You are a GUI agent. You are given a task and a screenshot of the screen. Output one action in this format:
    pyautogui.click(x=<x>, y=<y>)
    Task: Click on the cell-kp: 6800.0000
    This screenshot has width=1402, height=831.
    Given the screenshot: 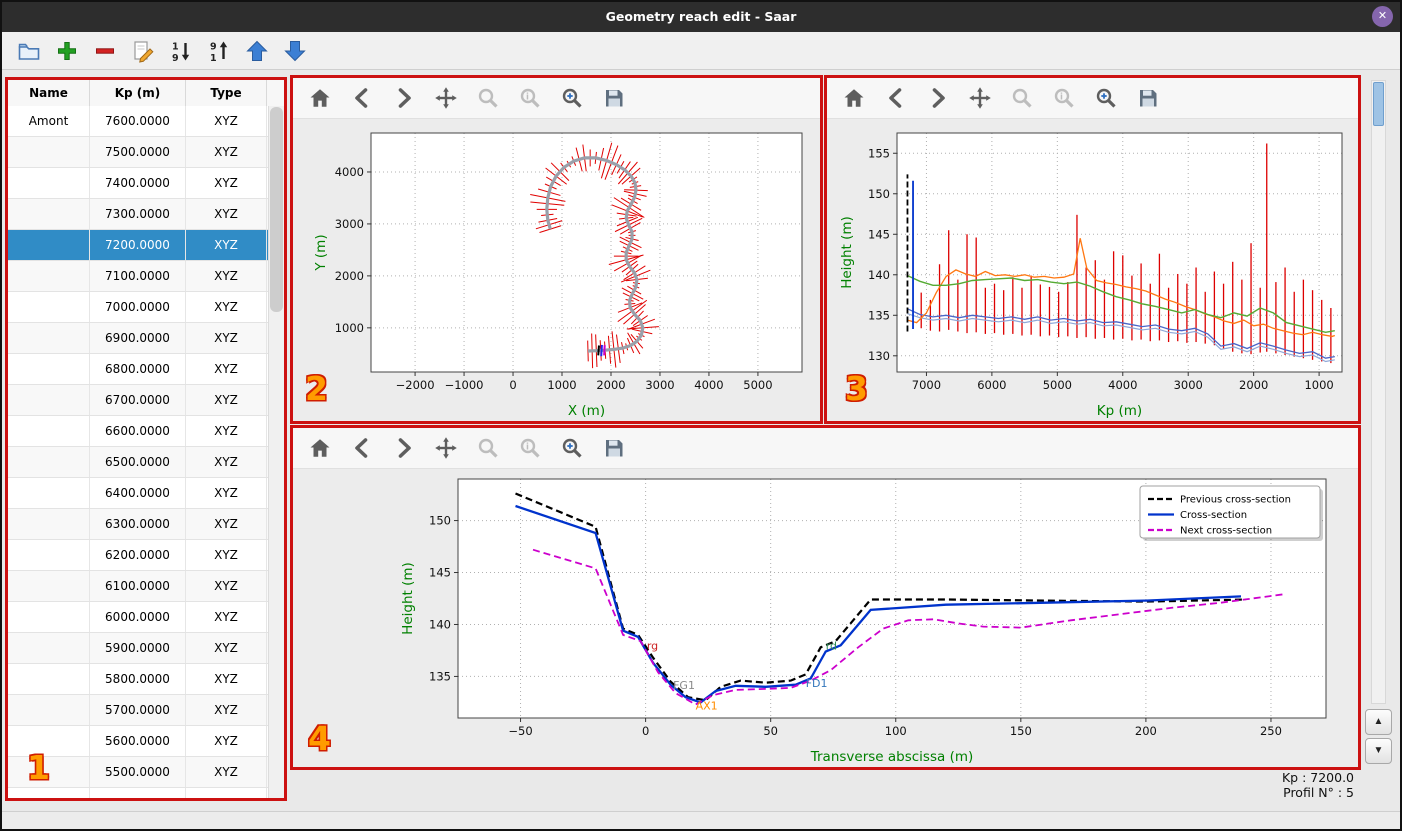 What is the action you would take?
    pyautogui.click(x=138, y=369)
    